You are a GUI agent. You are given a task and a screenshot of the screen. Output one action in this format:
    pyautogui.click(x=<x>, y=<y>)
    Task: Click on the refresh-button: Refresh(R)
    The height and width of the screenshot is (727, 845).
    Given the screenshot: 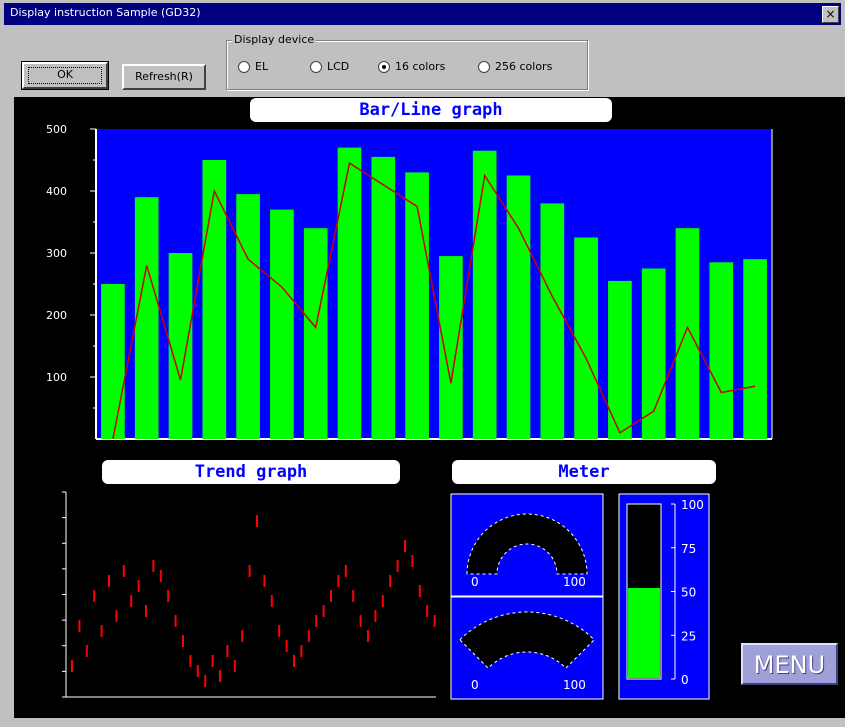 What is the action you would take?
    pyautogui.click(x=164, y=77)
    